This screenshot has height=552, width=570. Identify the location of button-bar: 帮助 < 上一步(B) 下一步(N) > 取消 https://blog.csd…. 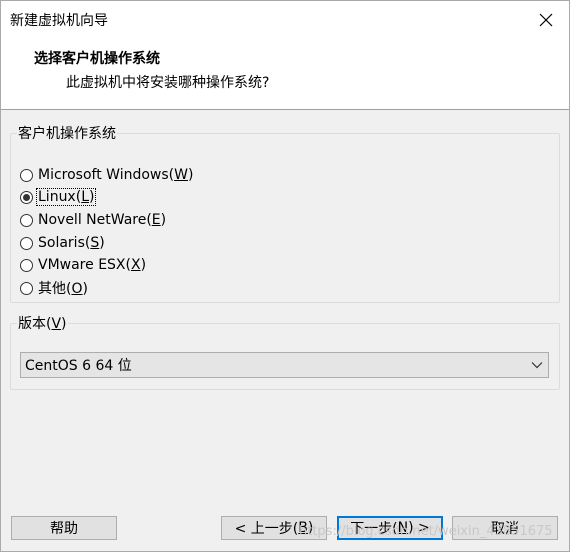
(285, 525).